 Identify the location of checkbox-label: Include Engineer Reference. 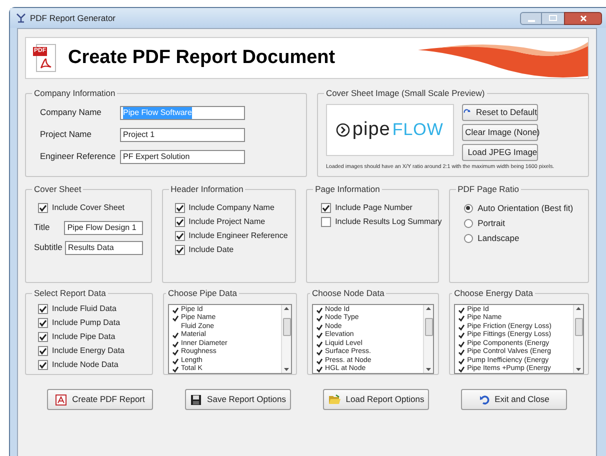
(238, 236).